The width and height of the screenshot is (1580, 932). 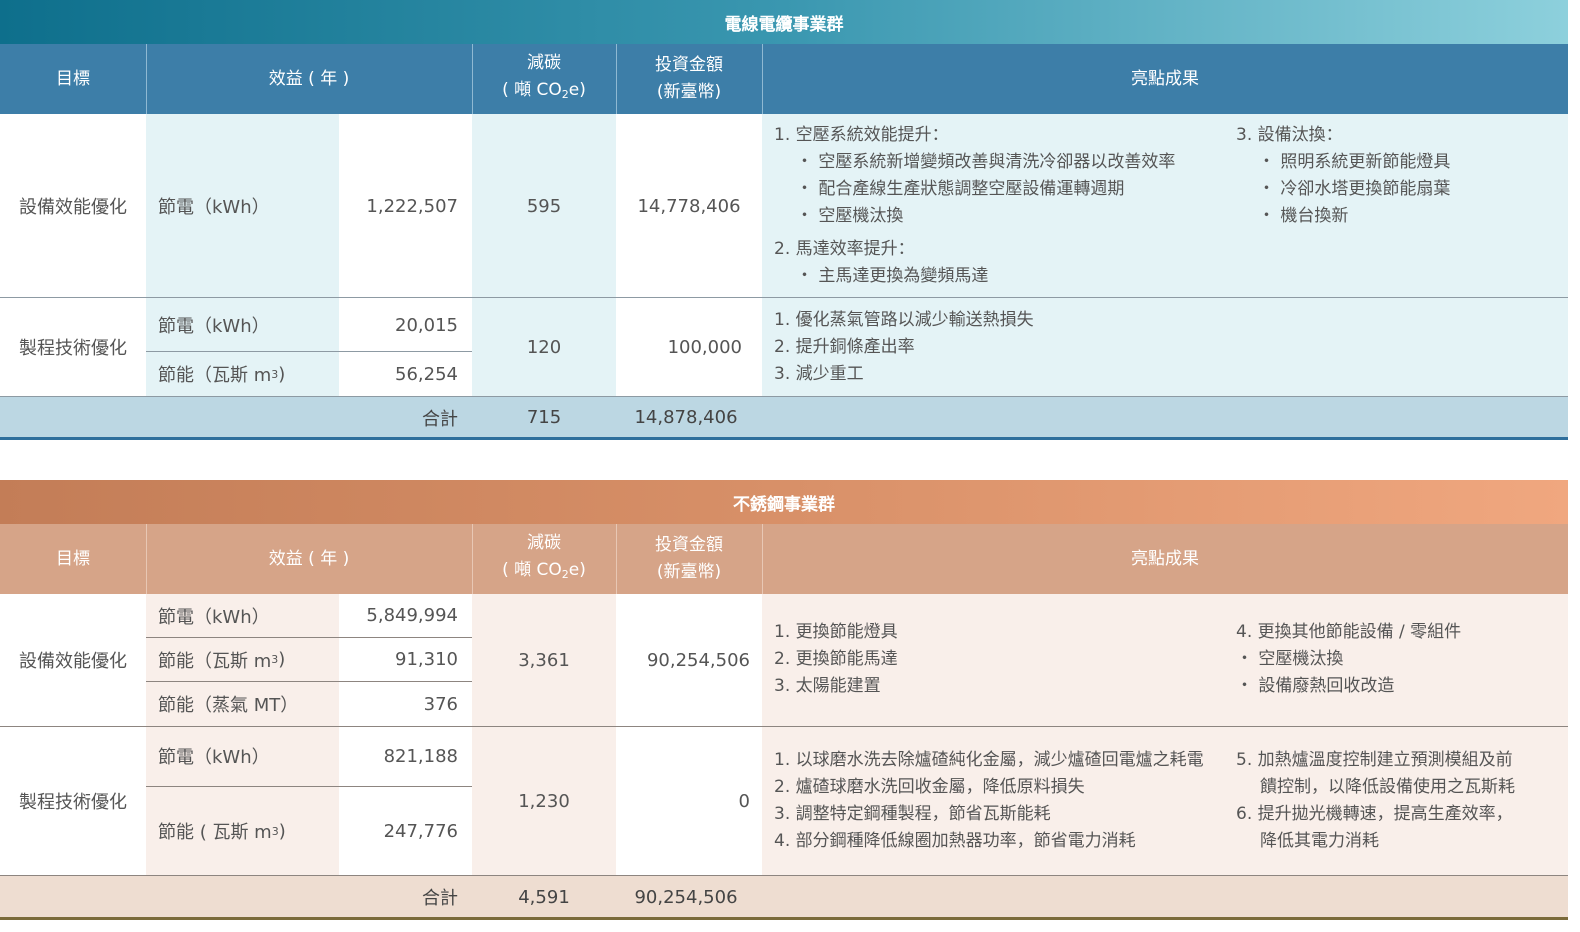 I want to click on wire-th-invest: 投資金額 (新臺幣), so click(x=689, y=79).